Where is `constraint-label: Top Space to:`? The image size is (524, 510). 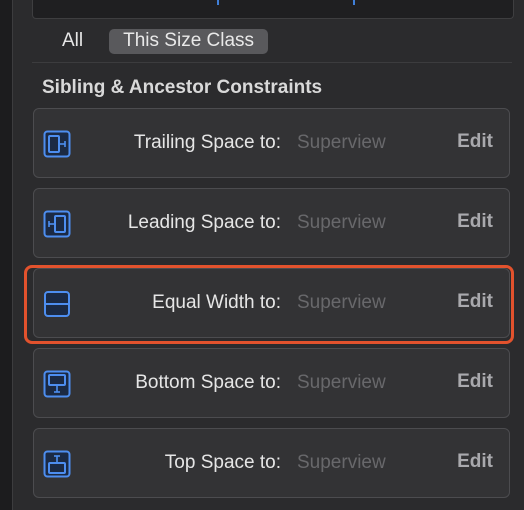
constraint-label: Top Space to: is located at coordinates (222, 462).